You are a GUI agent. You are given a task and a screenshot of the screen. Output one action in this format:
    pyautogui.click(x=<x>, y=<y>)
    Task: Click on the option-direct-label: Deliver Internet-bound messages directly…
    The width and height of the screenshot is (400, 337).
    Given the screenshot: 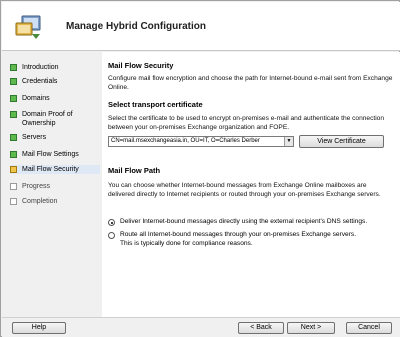 What is the action you would take?
    pyautogui.click(x=244, y=221)
    